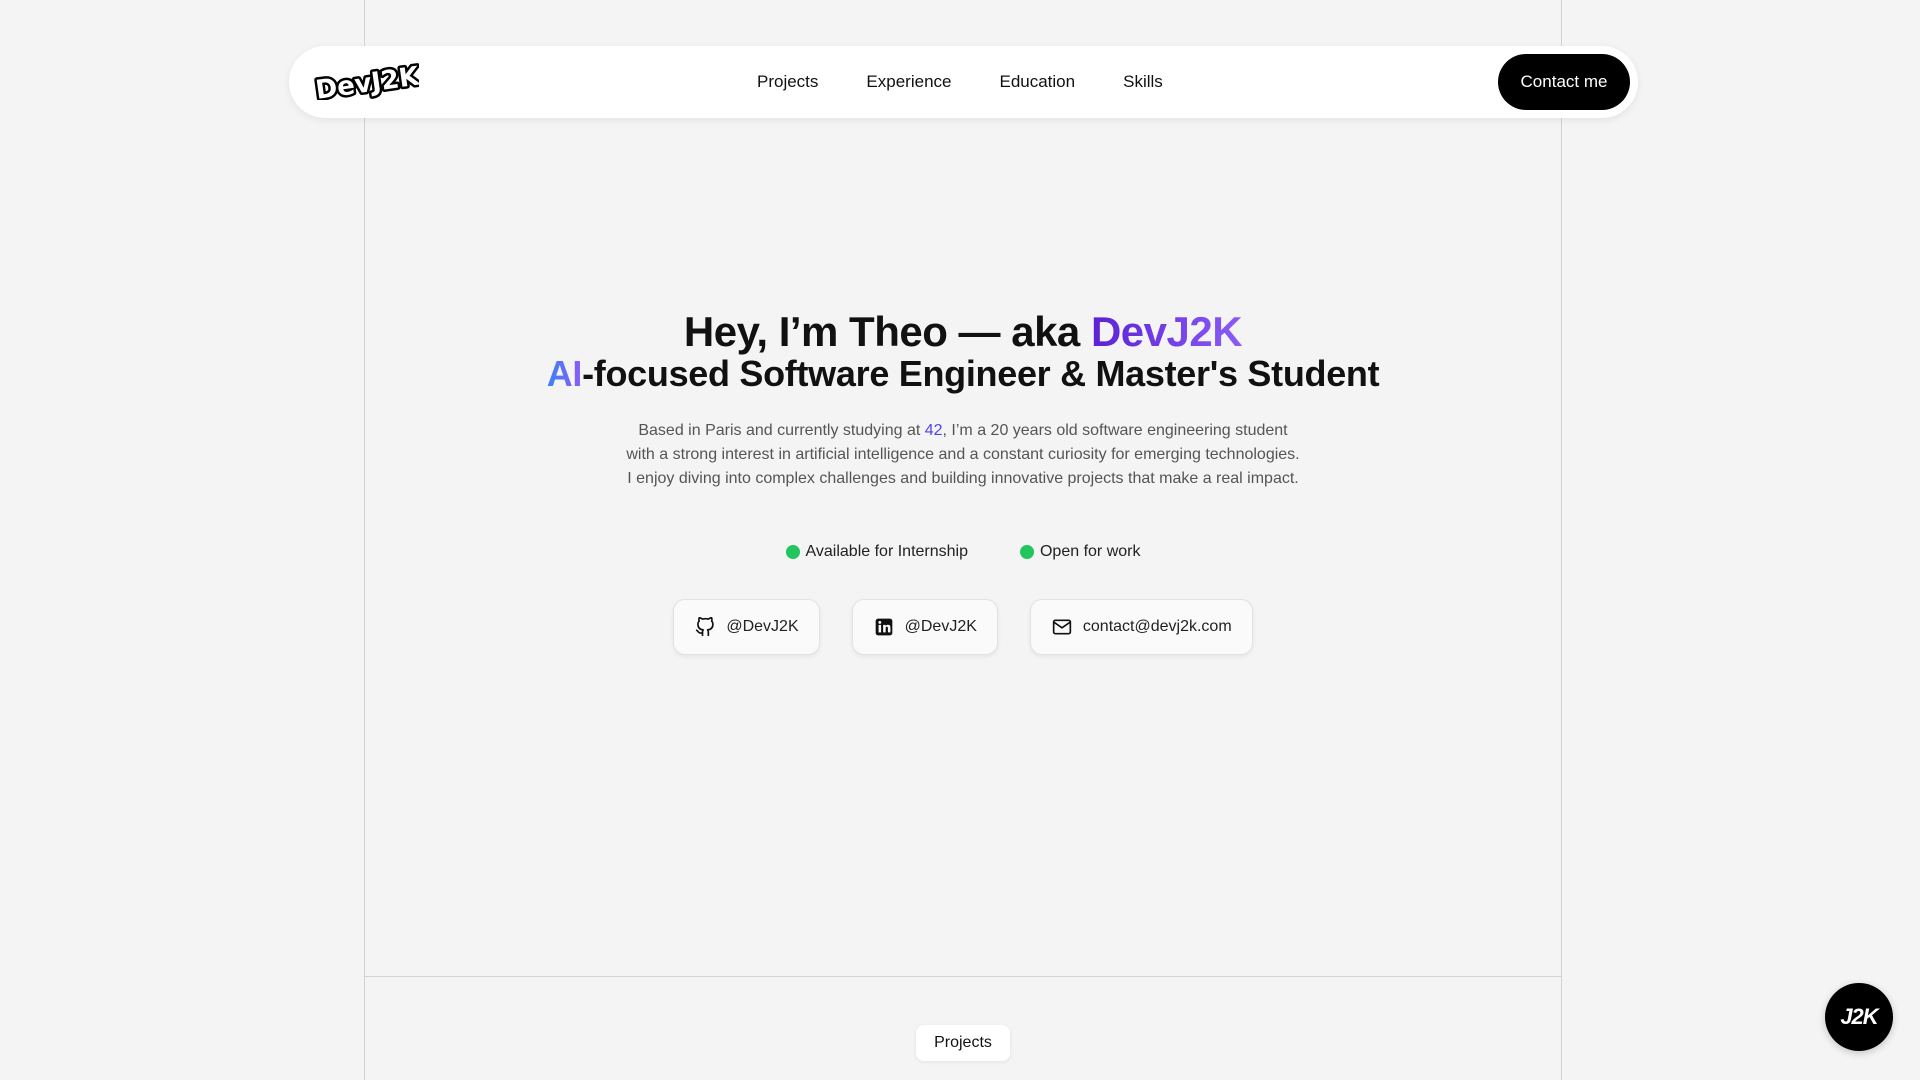 The width and height of the screenshot is (1920, 1080). I want to click on hero-subtitle-highlight: AI, so click(564, 373).